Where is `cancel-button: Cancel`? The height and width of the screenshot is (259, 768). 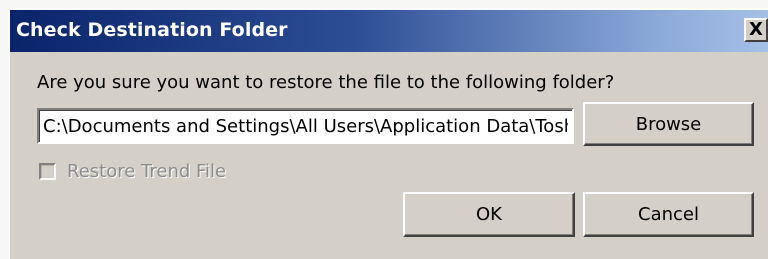
cancel-button: Cancel is located at coordinates (668, 214).